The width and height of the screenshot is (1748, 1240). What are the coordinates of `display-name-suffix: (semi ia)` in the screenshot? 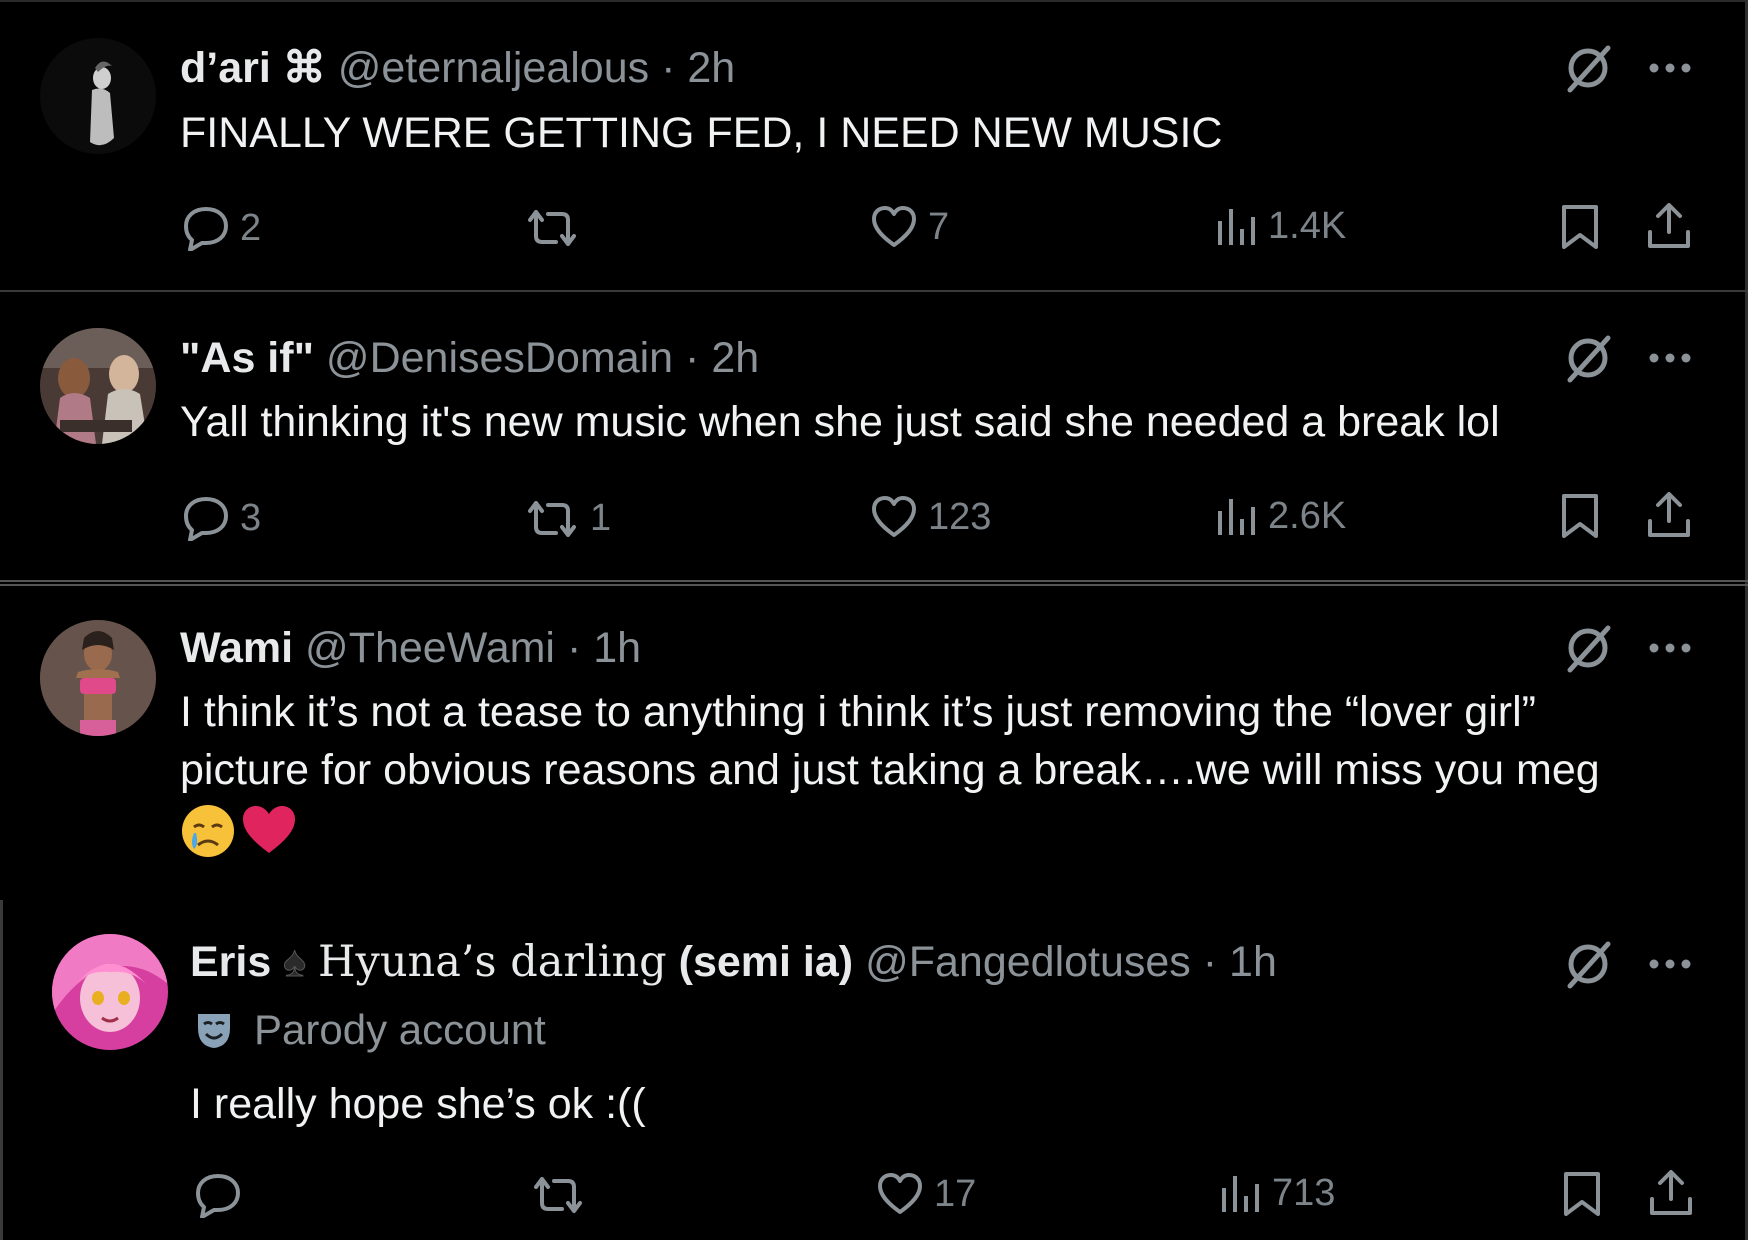 It's located at (766, 962).